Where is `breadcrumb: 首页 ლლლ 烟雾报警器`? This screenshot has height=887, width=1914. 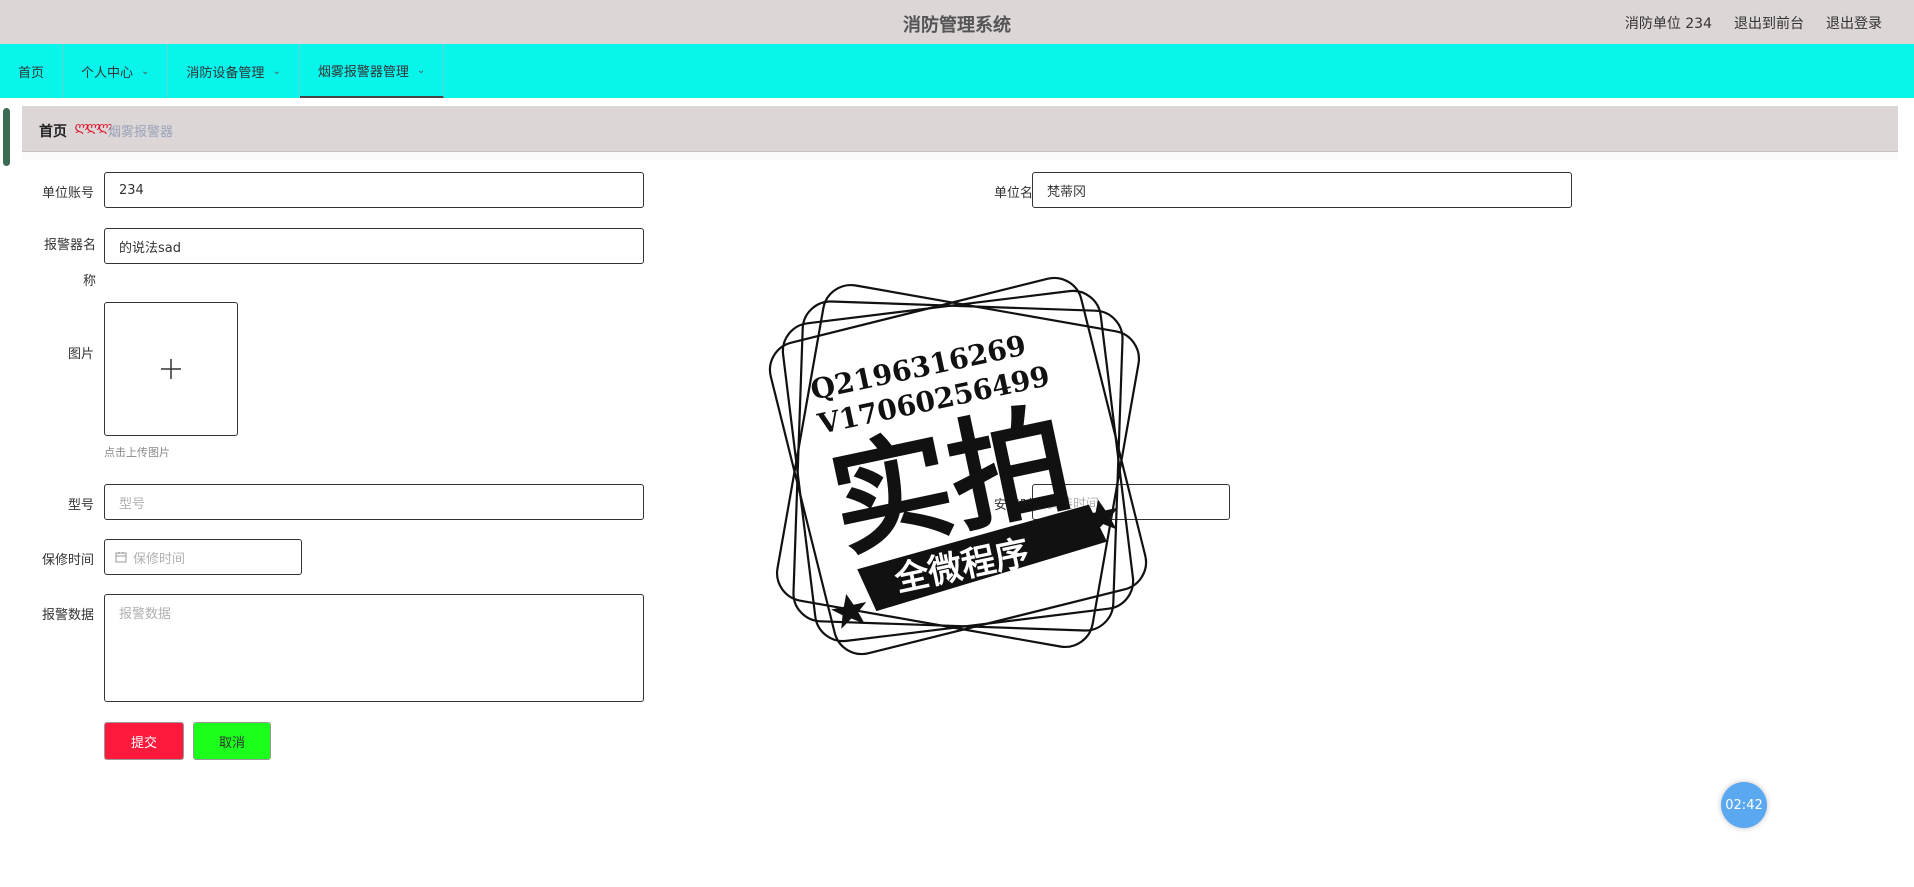
breadcrumb: 首页 ლლლ 烟雾报警器 is located at coordinates (960, 129).